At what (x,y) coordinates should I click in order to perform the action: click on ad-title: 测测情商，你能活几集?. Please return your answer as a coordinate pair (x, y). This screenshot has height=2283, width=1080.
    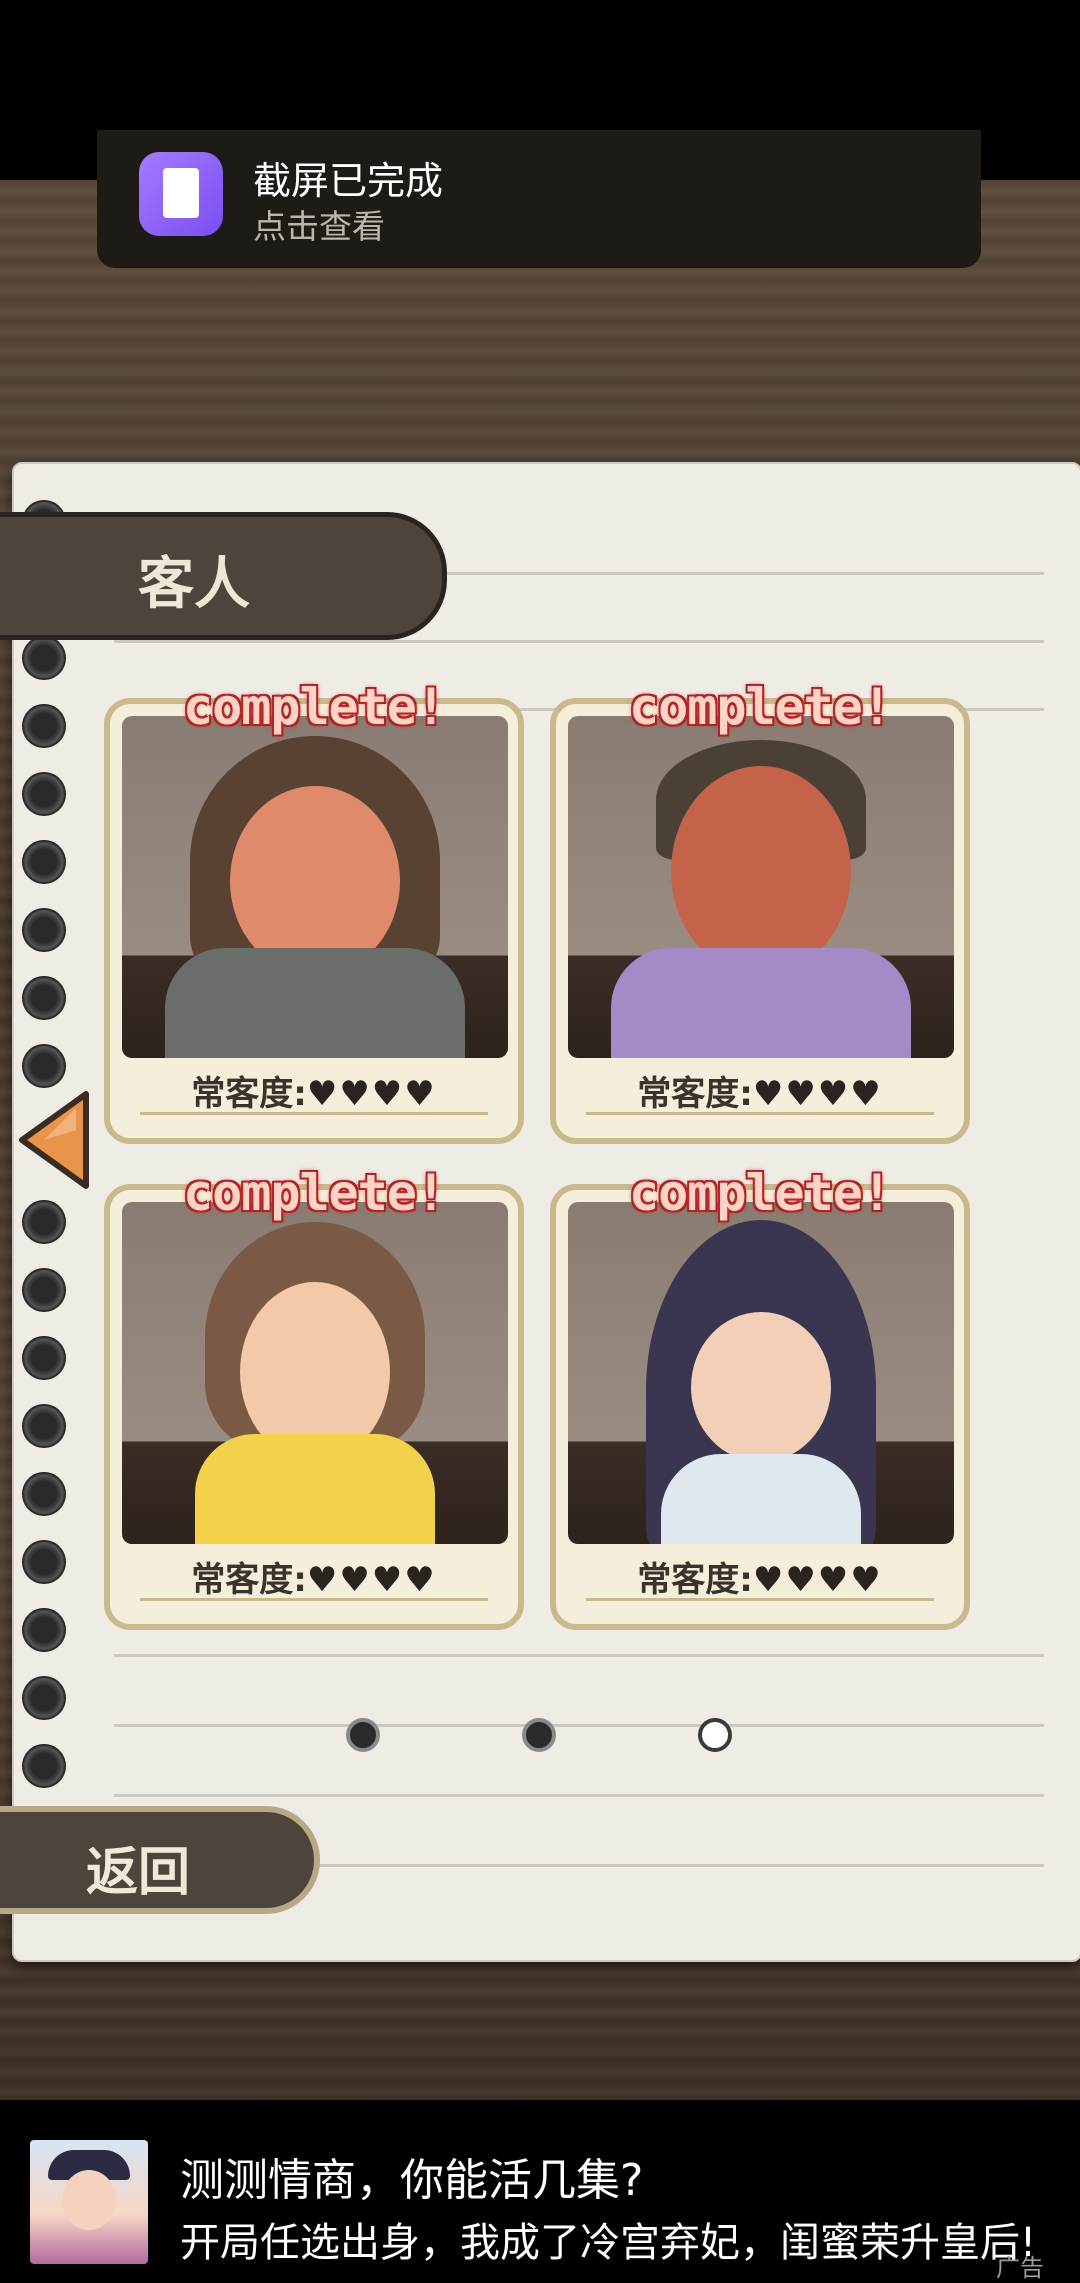
    Looking at the image, I should click on (412, 2180).